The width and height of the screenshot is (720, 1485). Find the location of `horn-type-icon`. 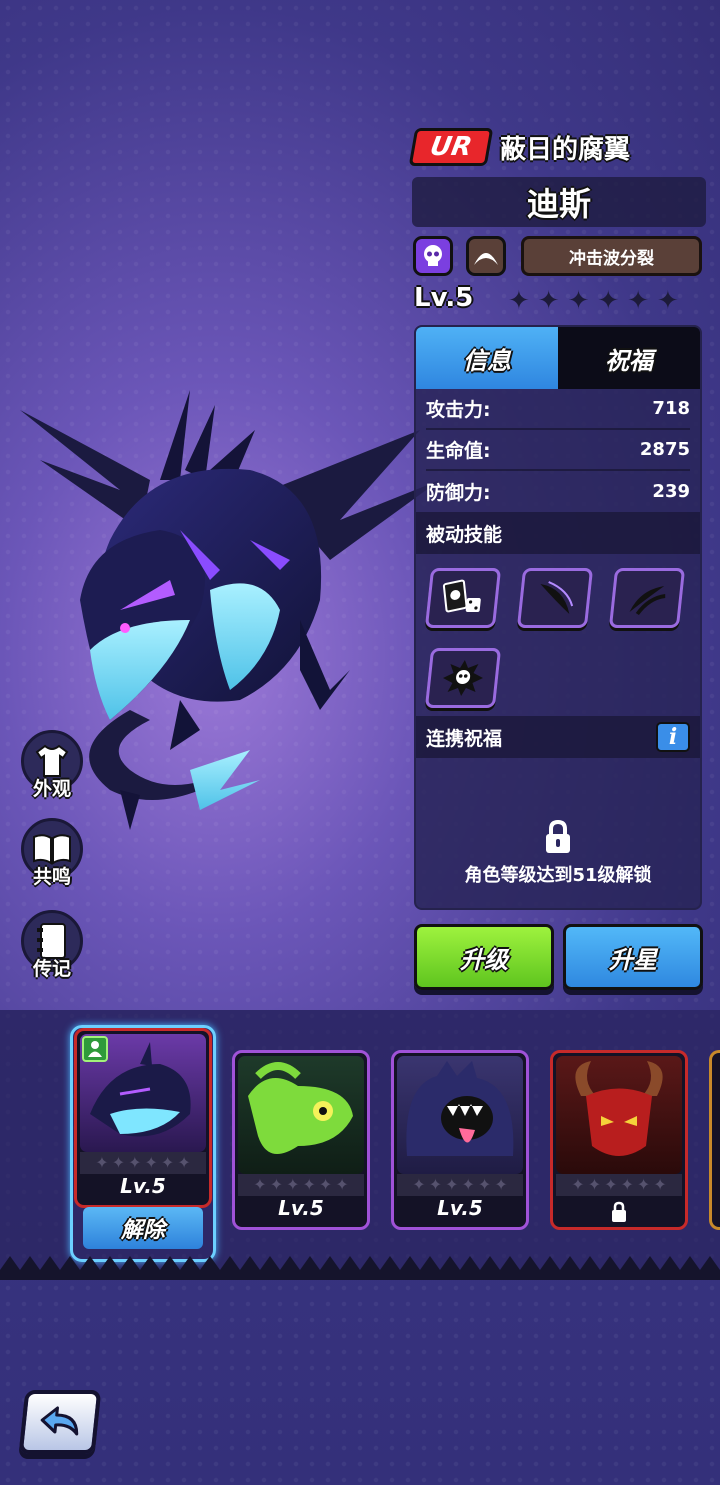

horn-type-icon is located at coordinates (486, 256).